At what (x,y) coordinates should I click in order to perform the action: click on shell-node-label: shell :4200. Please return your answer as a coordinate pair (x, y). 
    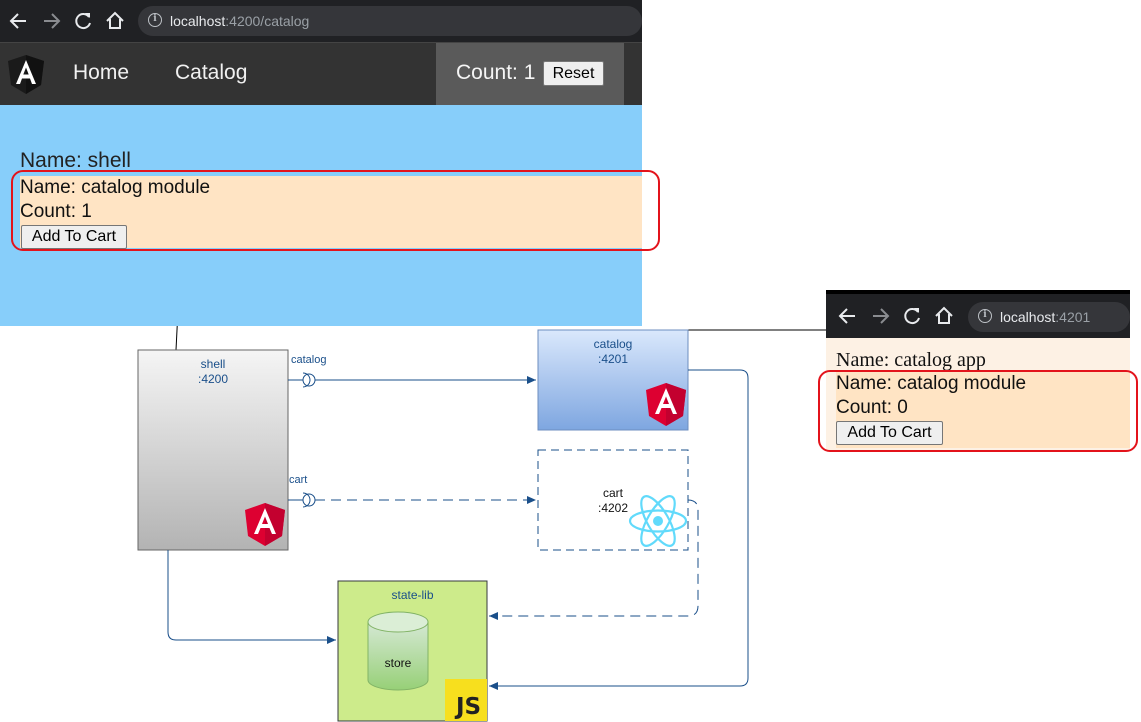
    Looking at the image, I should click on (213, 371).